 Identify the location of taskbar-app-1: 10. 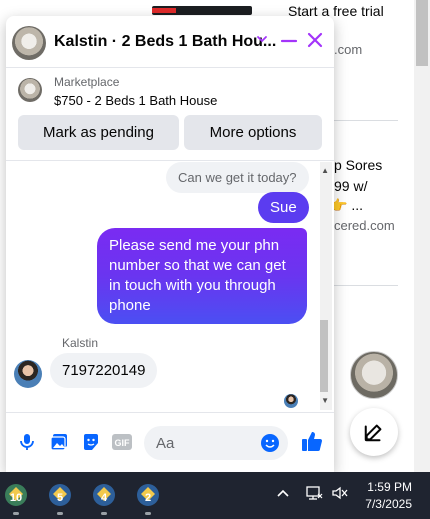
(16, 495).